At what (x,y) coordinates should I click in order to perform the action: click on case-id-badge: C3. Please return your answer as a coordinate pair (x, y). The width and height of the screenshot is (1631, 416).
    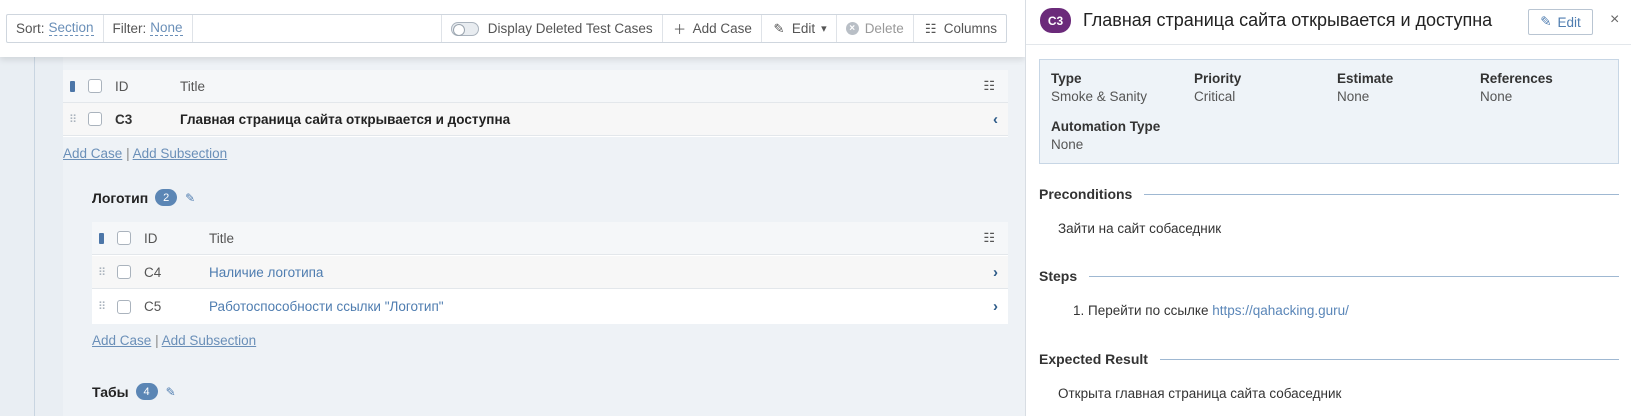
    Looking at the image, I should click on (1055, 20).